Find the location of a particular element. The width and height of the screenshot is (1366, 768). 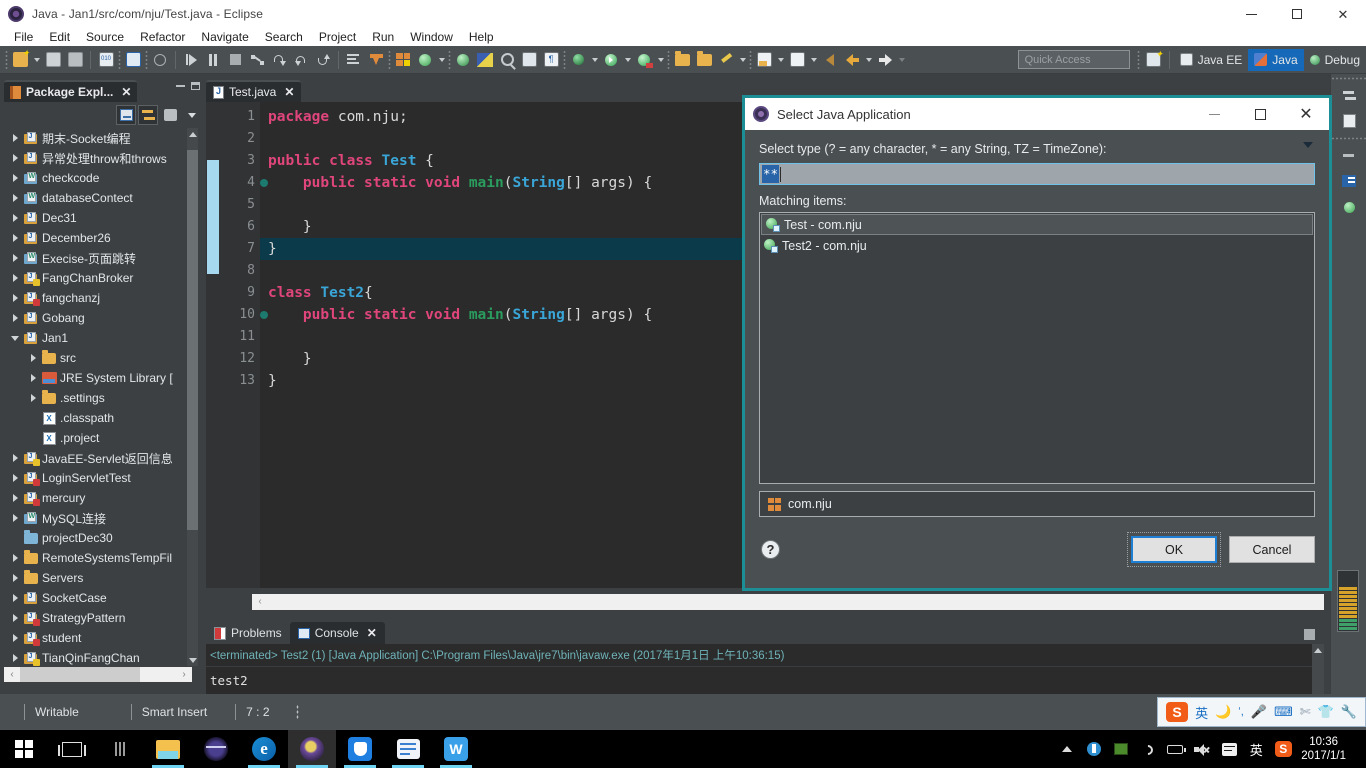

notes-app is located at coordinates (408, 749).